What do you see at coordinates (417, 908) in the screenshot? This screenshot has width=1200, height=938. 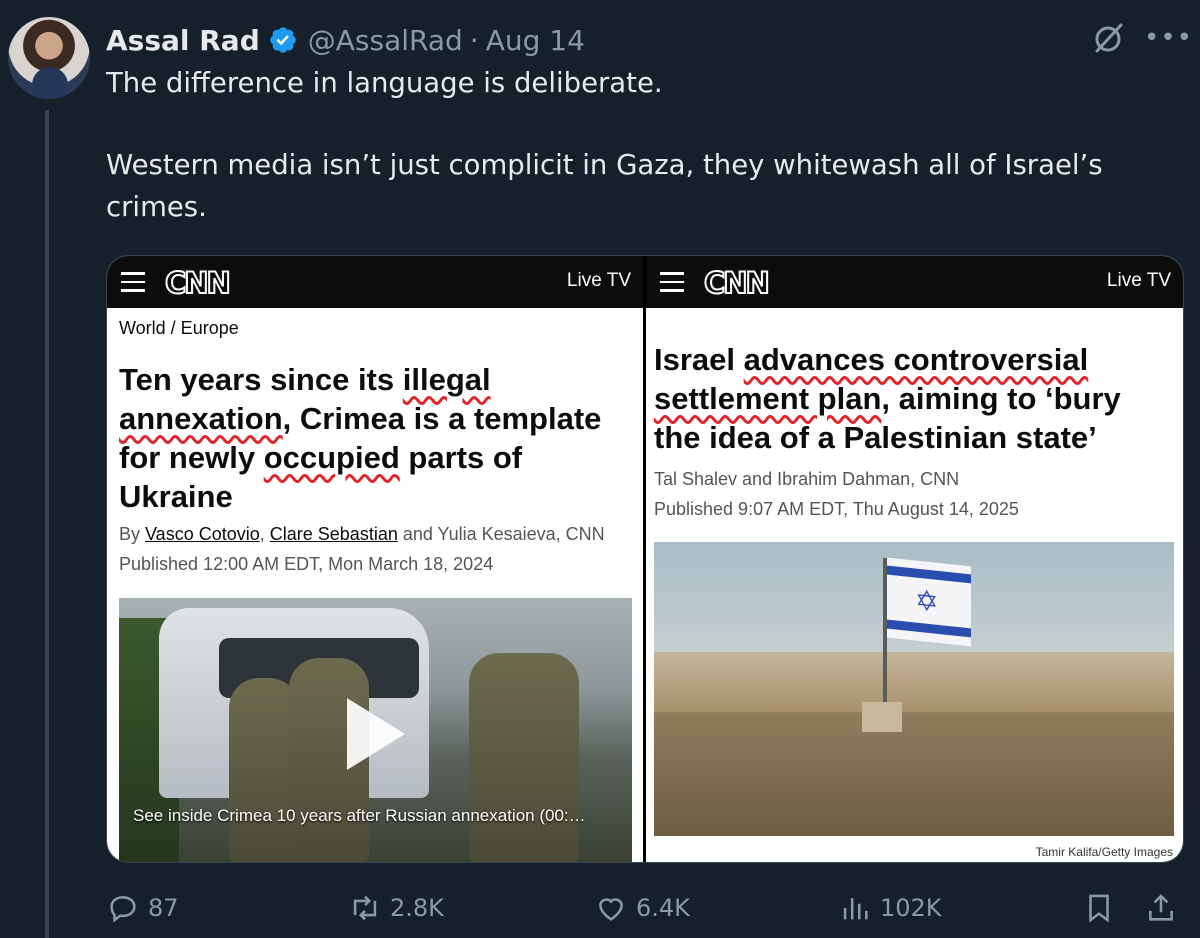 I see `repost-count: 2.8K` at bounding box center [417, 908].